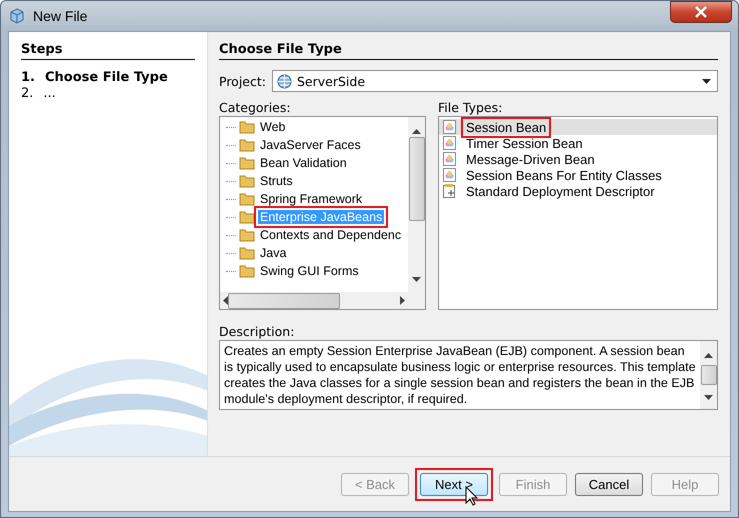  Describe the element at coordinates (28, 78) in the screenshot. I see `step-number: 1.` at that location.